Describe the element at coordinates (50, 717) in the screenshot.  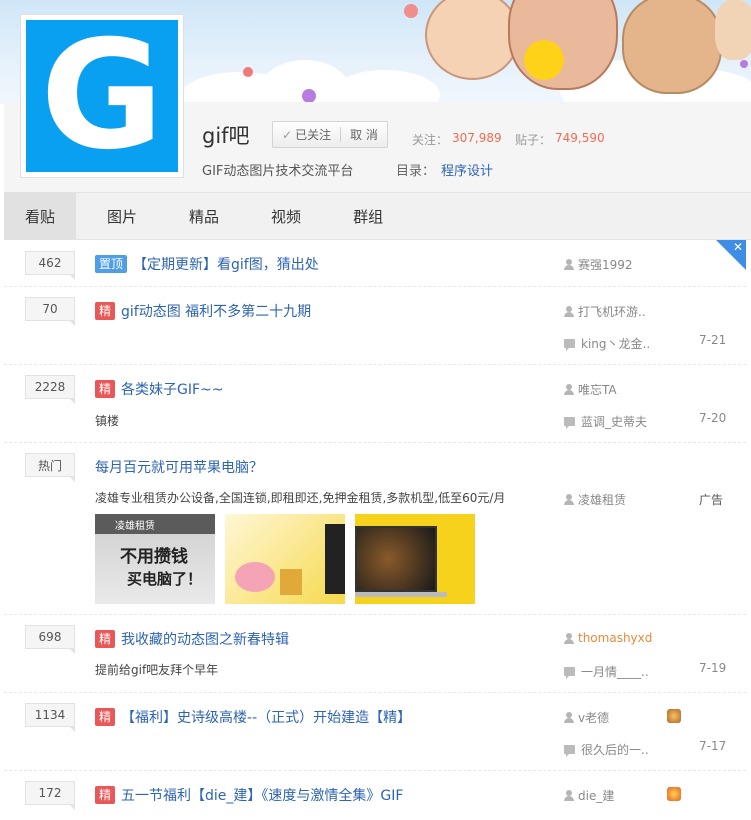
I see `reply-count: 1134` at that location.